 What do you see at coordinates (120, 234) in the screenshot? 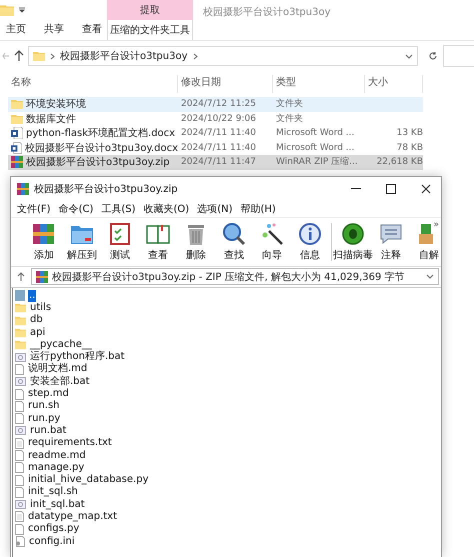
I see `checklist-icon` at bounding box center [120, 234].